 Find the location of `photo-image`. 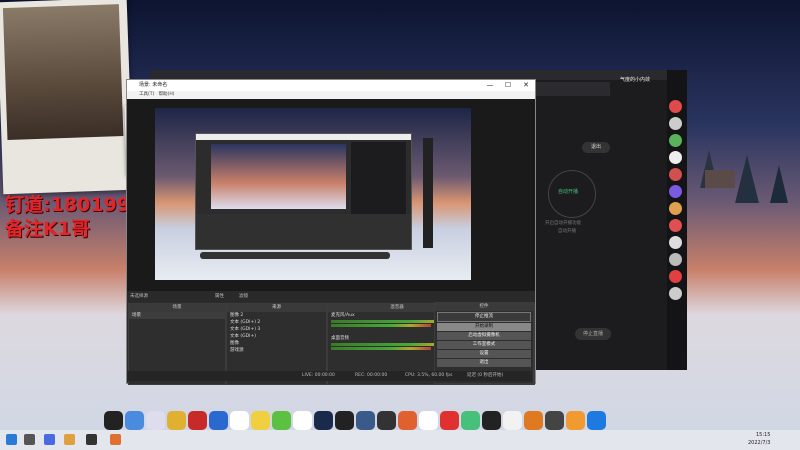

photo-image is located at coordinates (63, 72).